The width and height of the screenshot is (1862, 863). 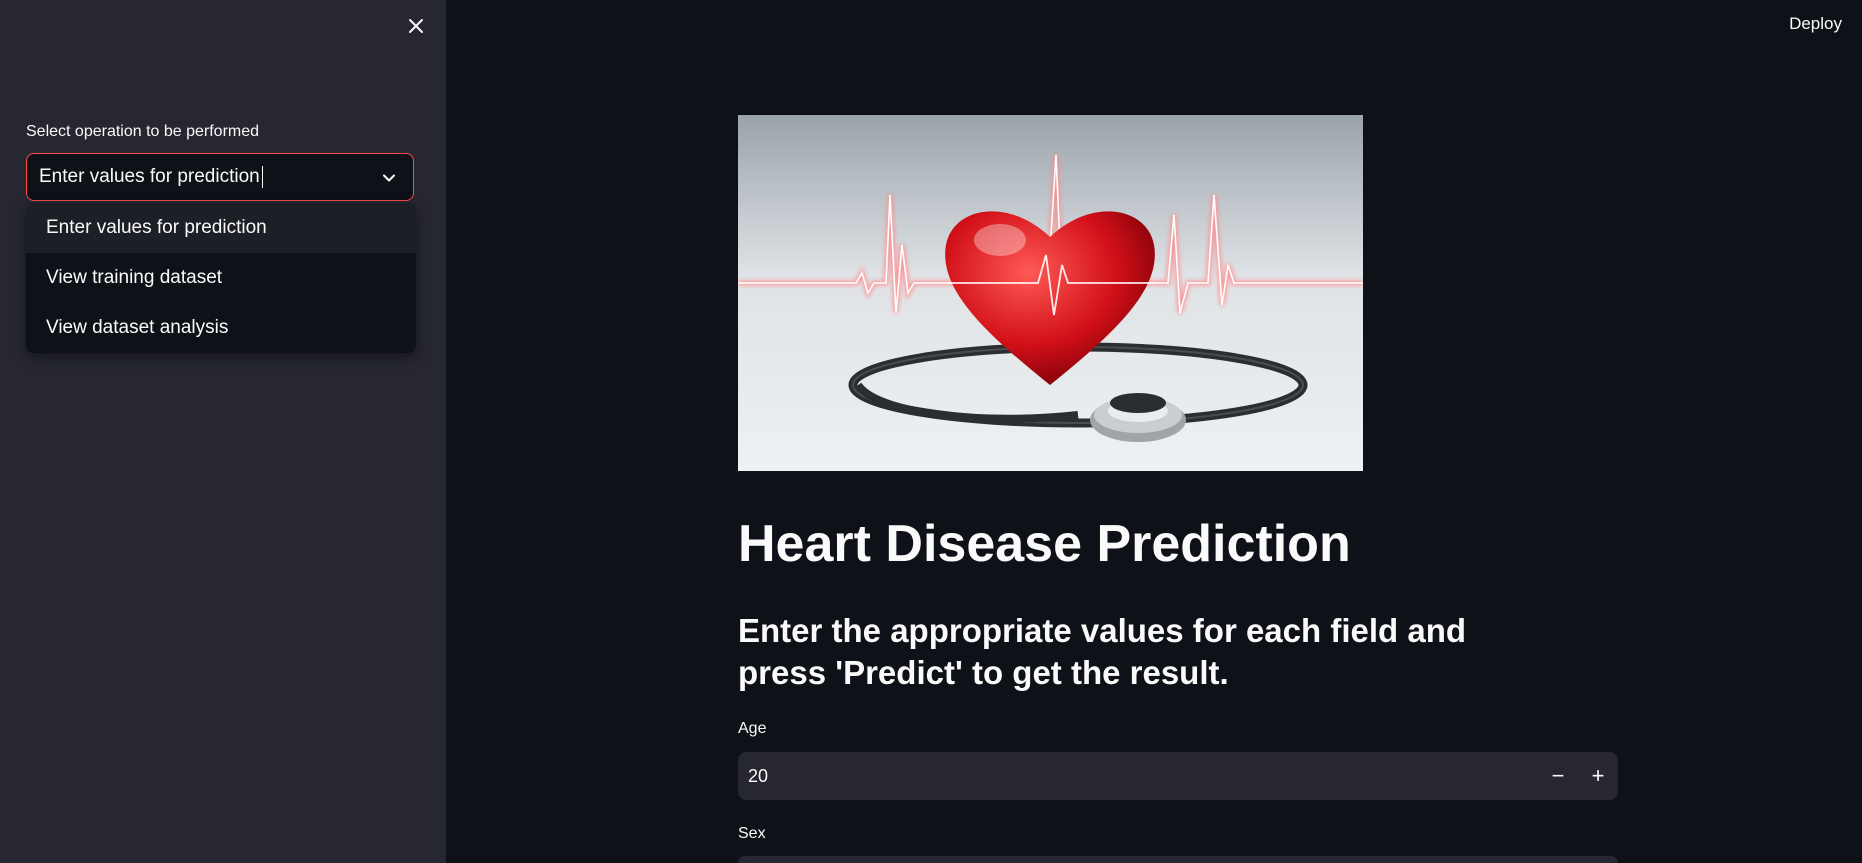 I want to click on age-value: 20, so click(x=1138, y=776).